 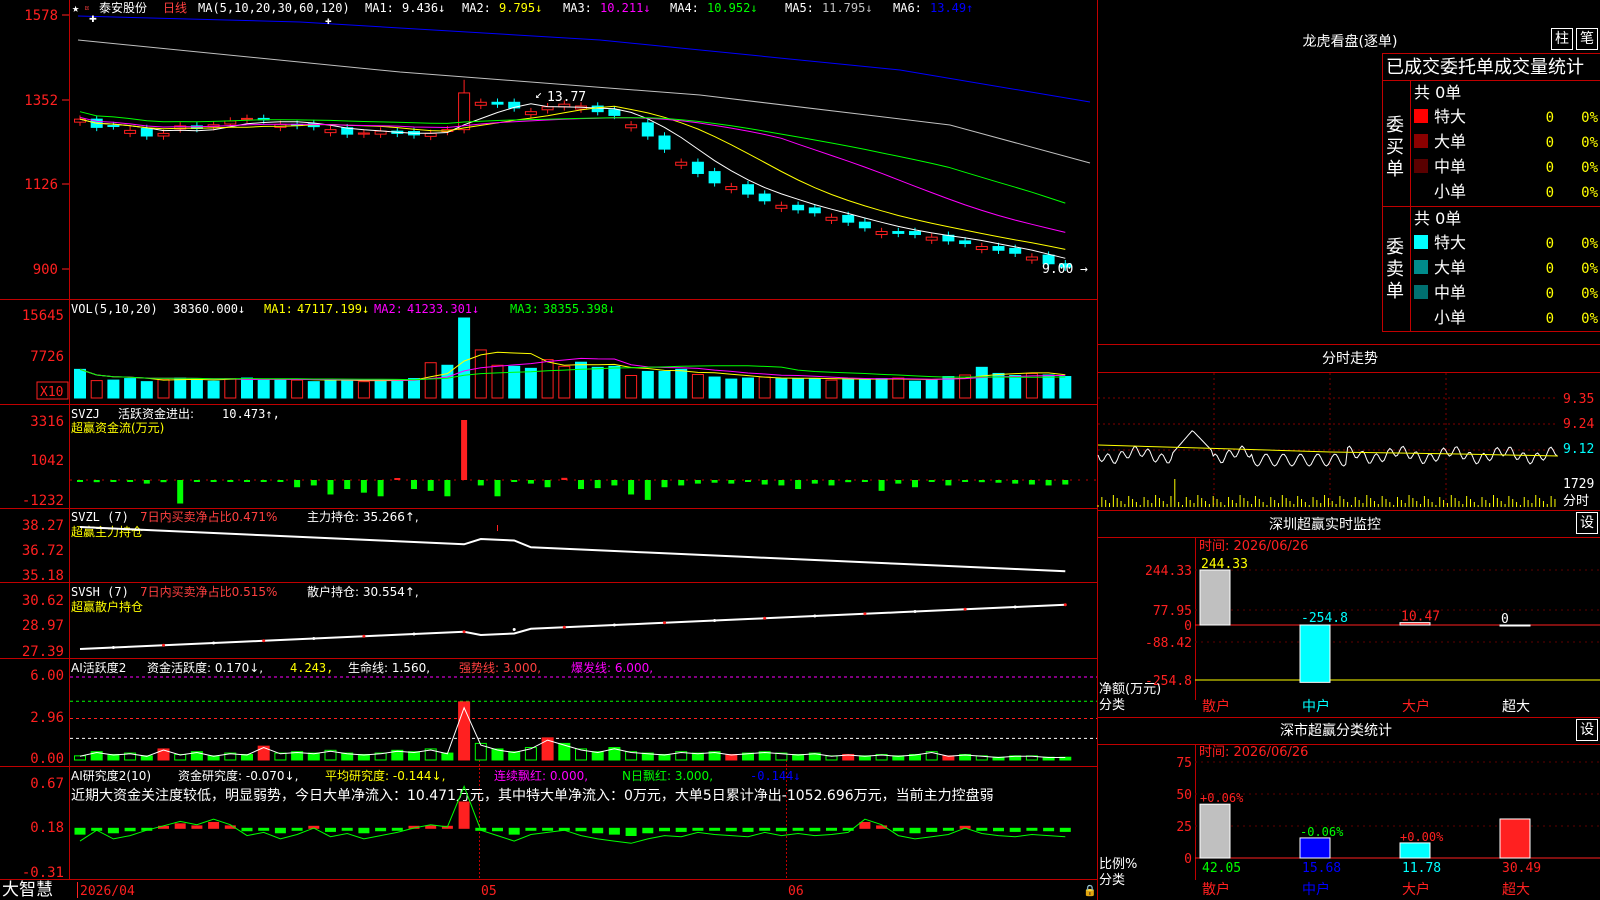 I want to click on stock-name: 泰安股份, so click(x=123, y=7).